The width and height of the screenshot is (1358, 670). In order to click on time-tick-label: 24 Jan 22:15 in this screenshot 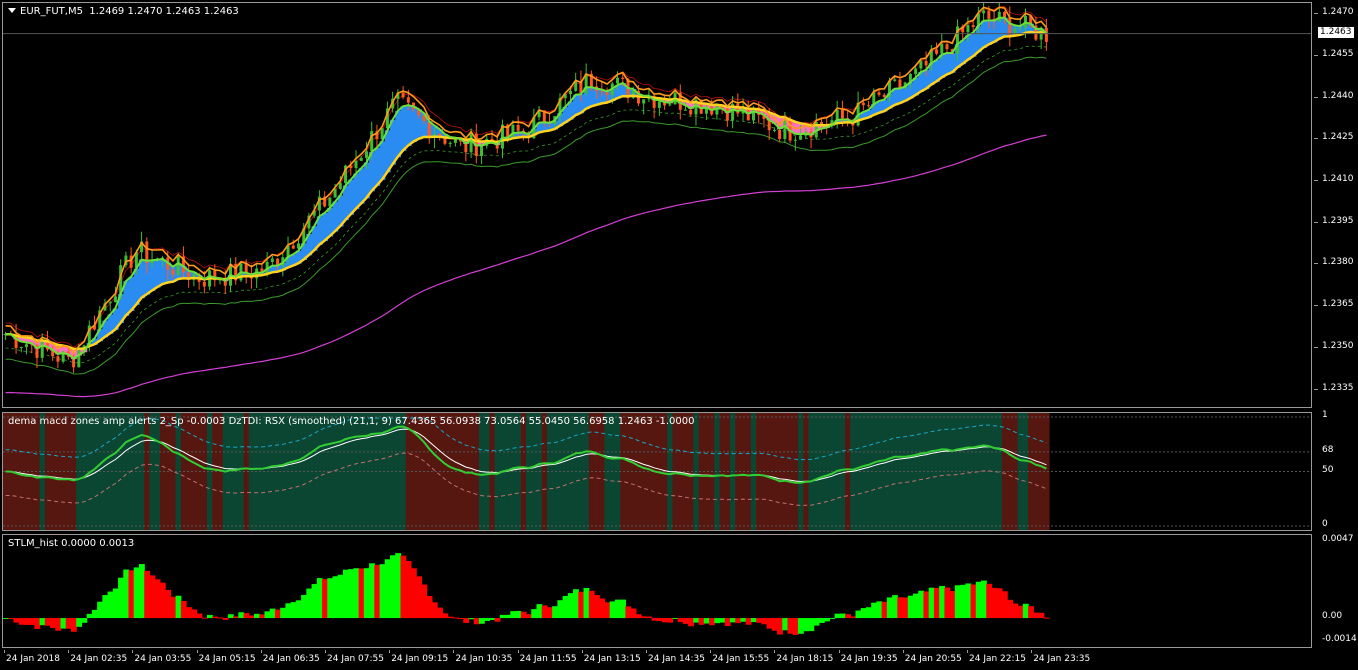, I will do `click(997, 659)`.